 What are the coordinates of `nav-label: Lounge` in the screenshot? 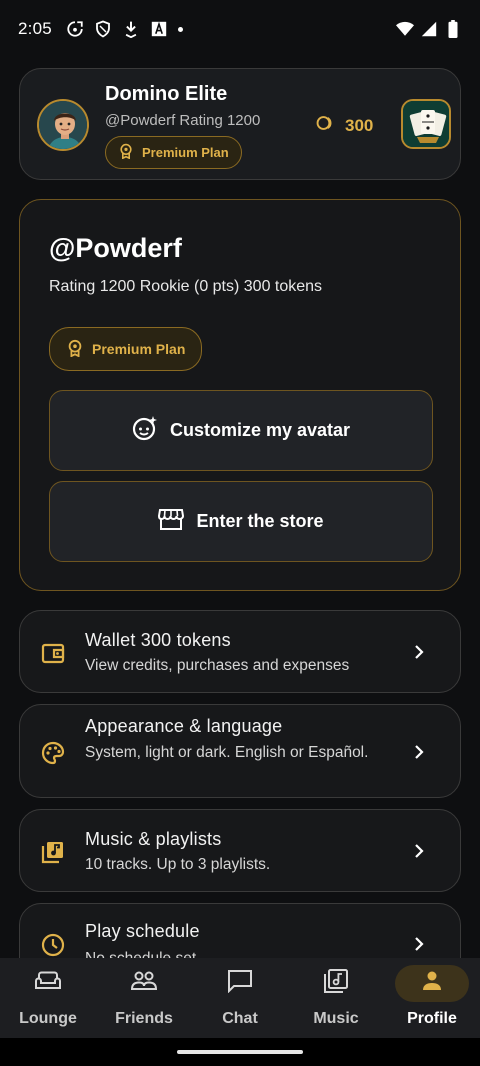 It's located at (48, 1018).